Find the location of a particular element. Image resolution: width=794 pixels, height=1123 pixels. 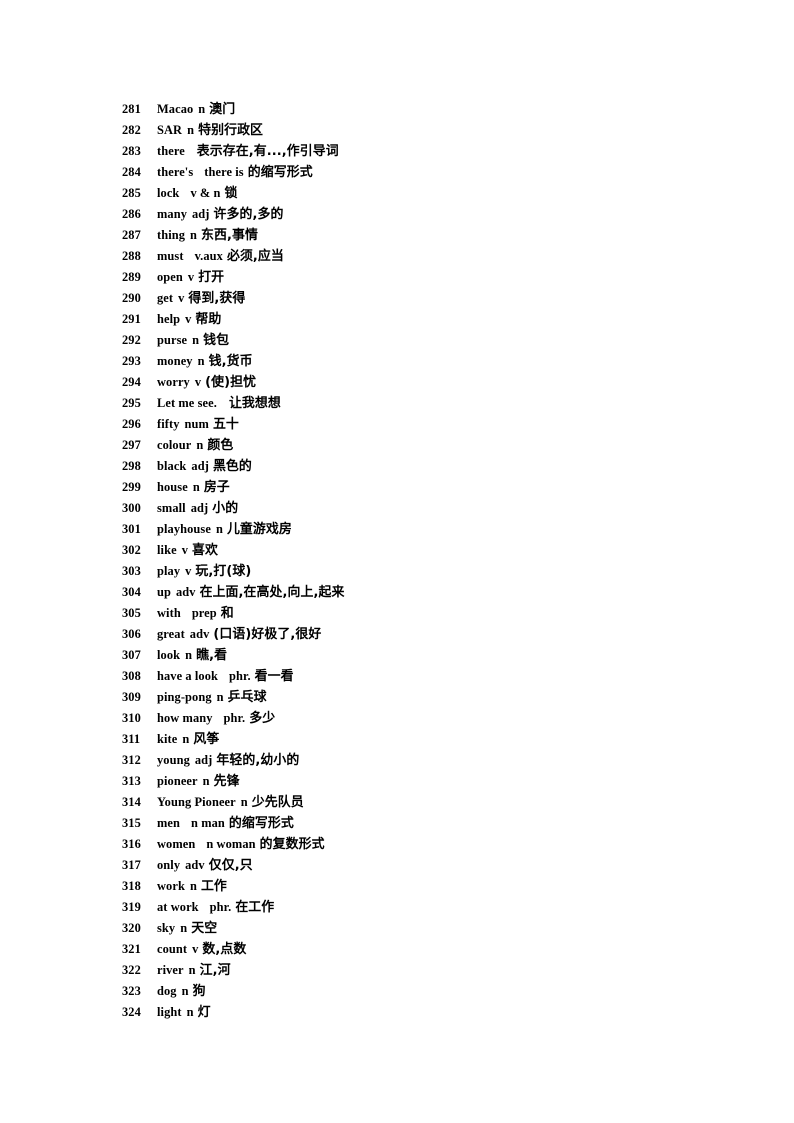

entry-number: 313 is located at coordinates (131, 781).